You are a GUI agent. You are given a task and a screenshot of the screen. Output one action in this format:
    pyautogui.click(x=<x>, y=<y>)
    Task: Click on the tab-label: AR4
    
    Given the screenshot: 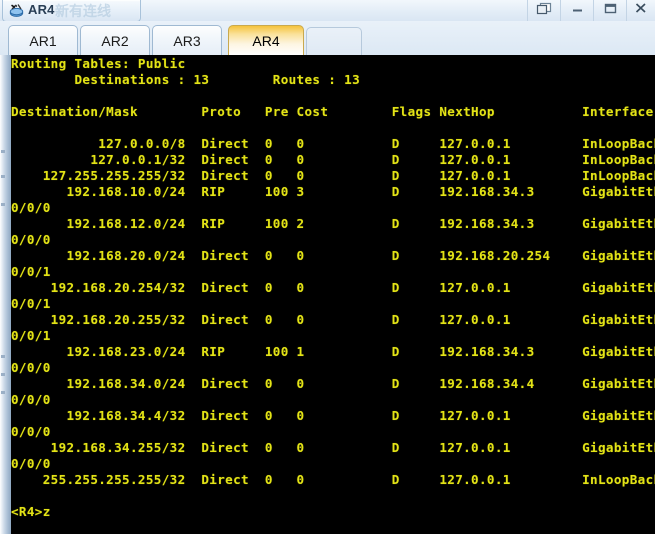 What is the action you would take?
    pyautogui.click(x=266, y=40)
    